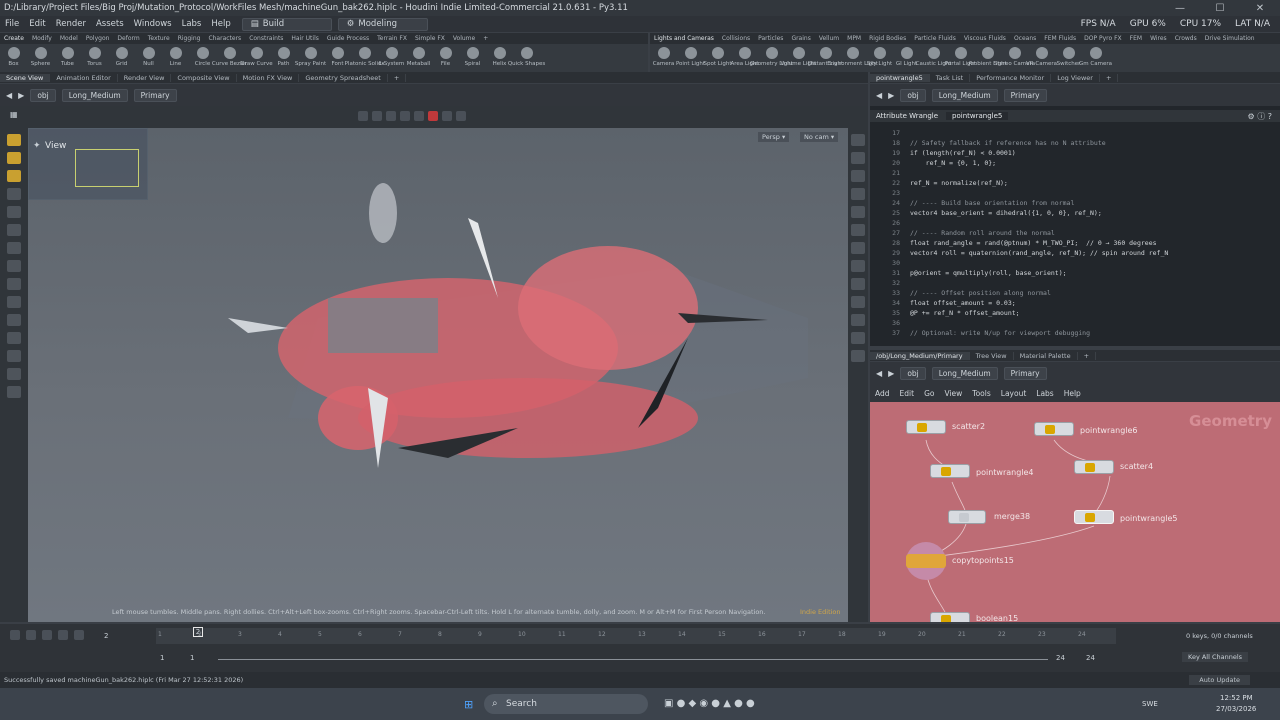 The height and width of the screenshot is (720, 1280). What do you see at coordinates (14, 356) in the screenshot?
I see `orbit-icon` at bounding box center [14, 356].